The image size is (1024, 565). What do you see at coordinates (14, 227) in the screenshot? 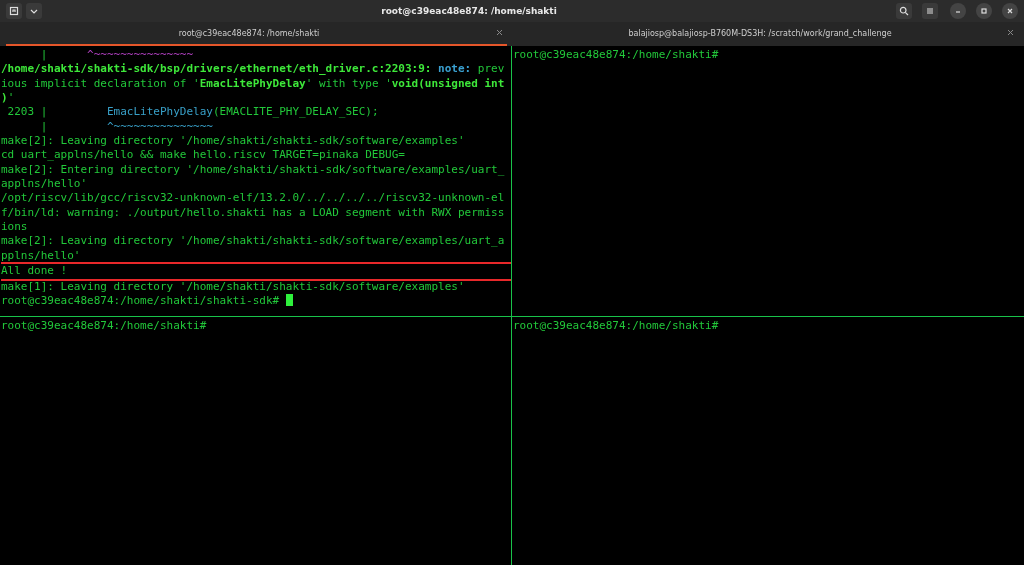
I see `terminal-text: ions` at bounding box center [14, 227].